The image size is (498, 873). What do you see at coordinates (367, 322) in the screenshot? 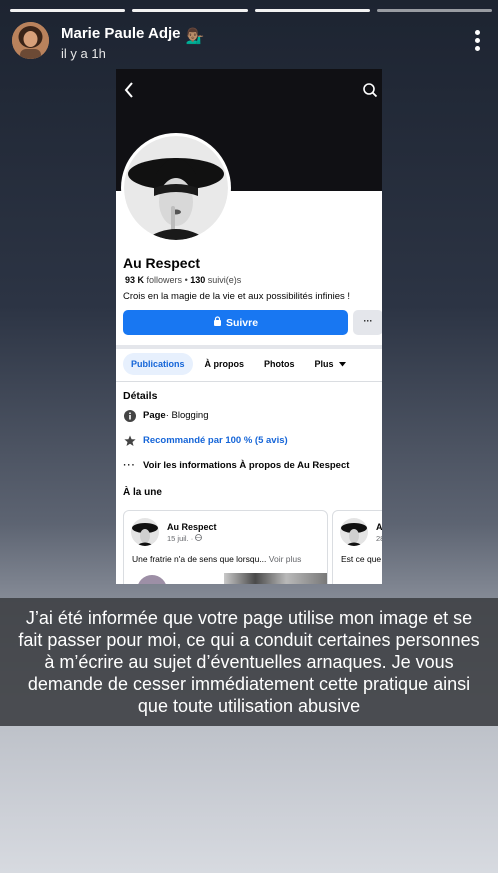
I see `more-options-button: ···` at bounding box center [367, 322].